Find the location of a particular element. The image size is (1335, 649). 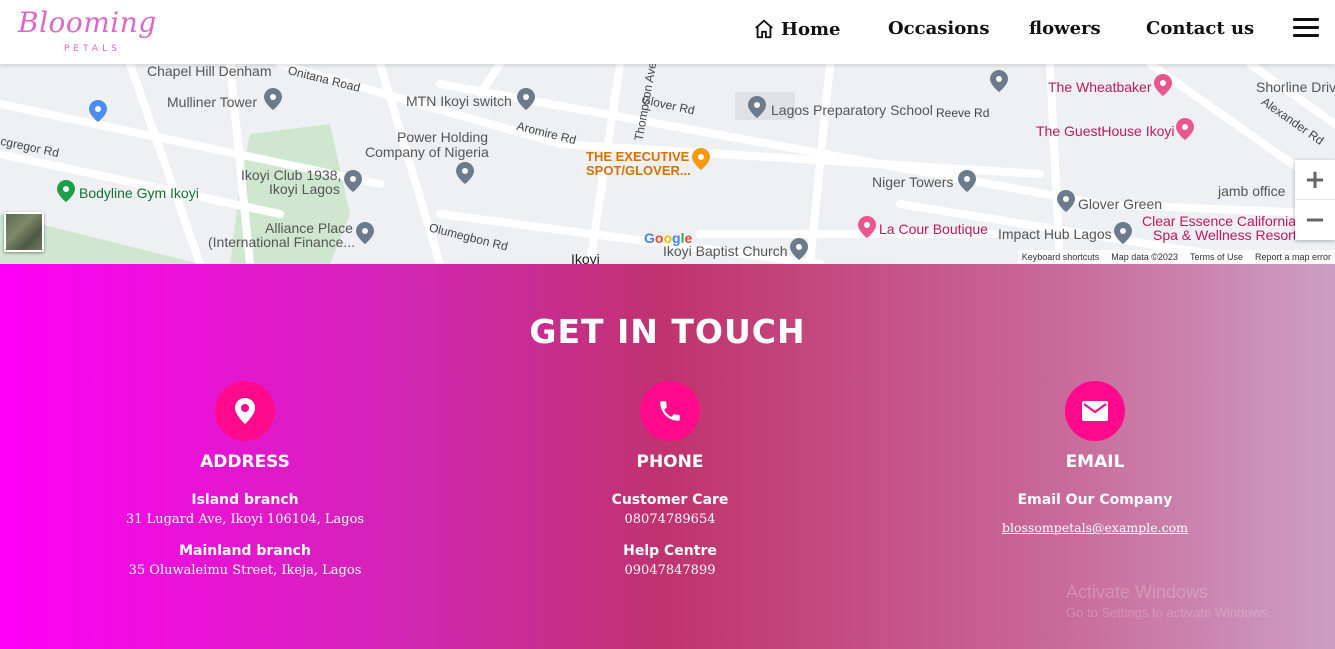

phone-heading: PHONE is located at coordinates (670, 462).